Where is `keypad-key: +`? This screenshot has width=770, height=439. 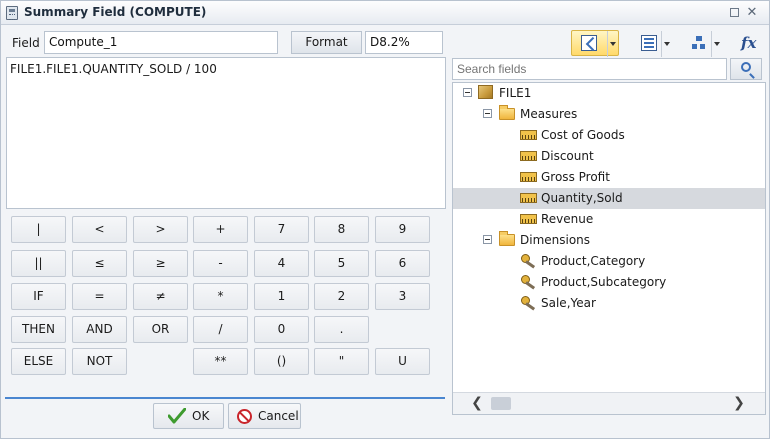 keypad-key: + is located at coordinates (220, 229).